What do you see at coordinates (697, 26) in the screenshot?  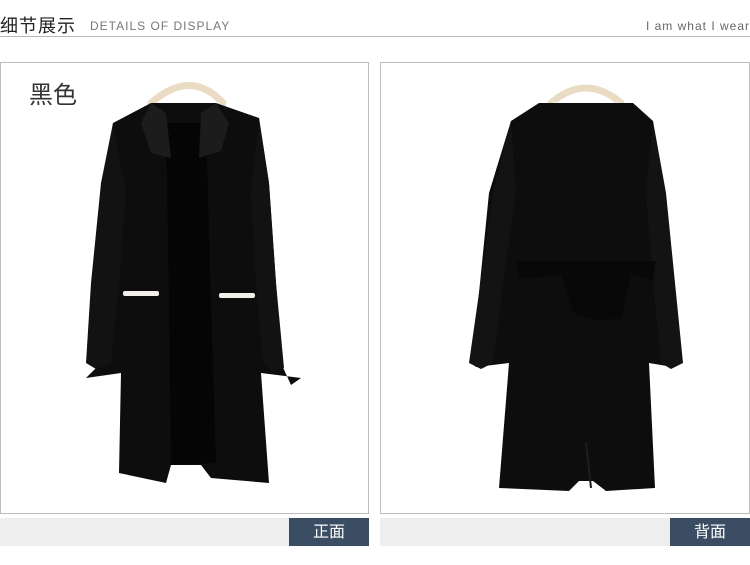 I see `brand-slogan: I am what I wear` at bounding box center [697, 26].